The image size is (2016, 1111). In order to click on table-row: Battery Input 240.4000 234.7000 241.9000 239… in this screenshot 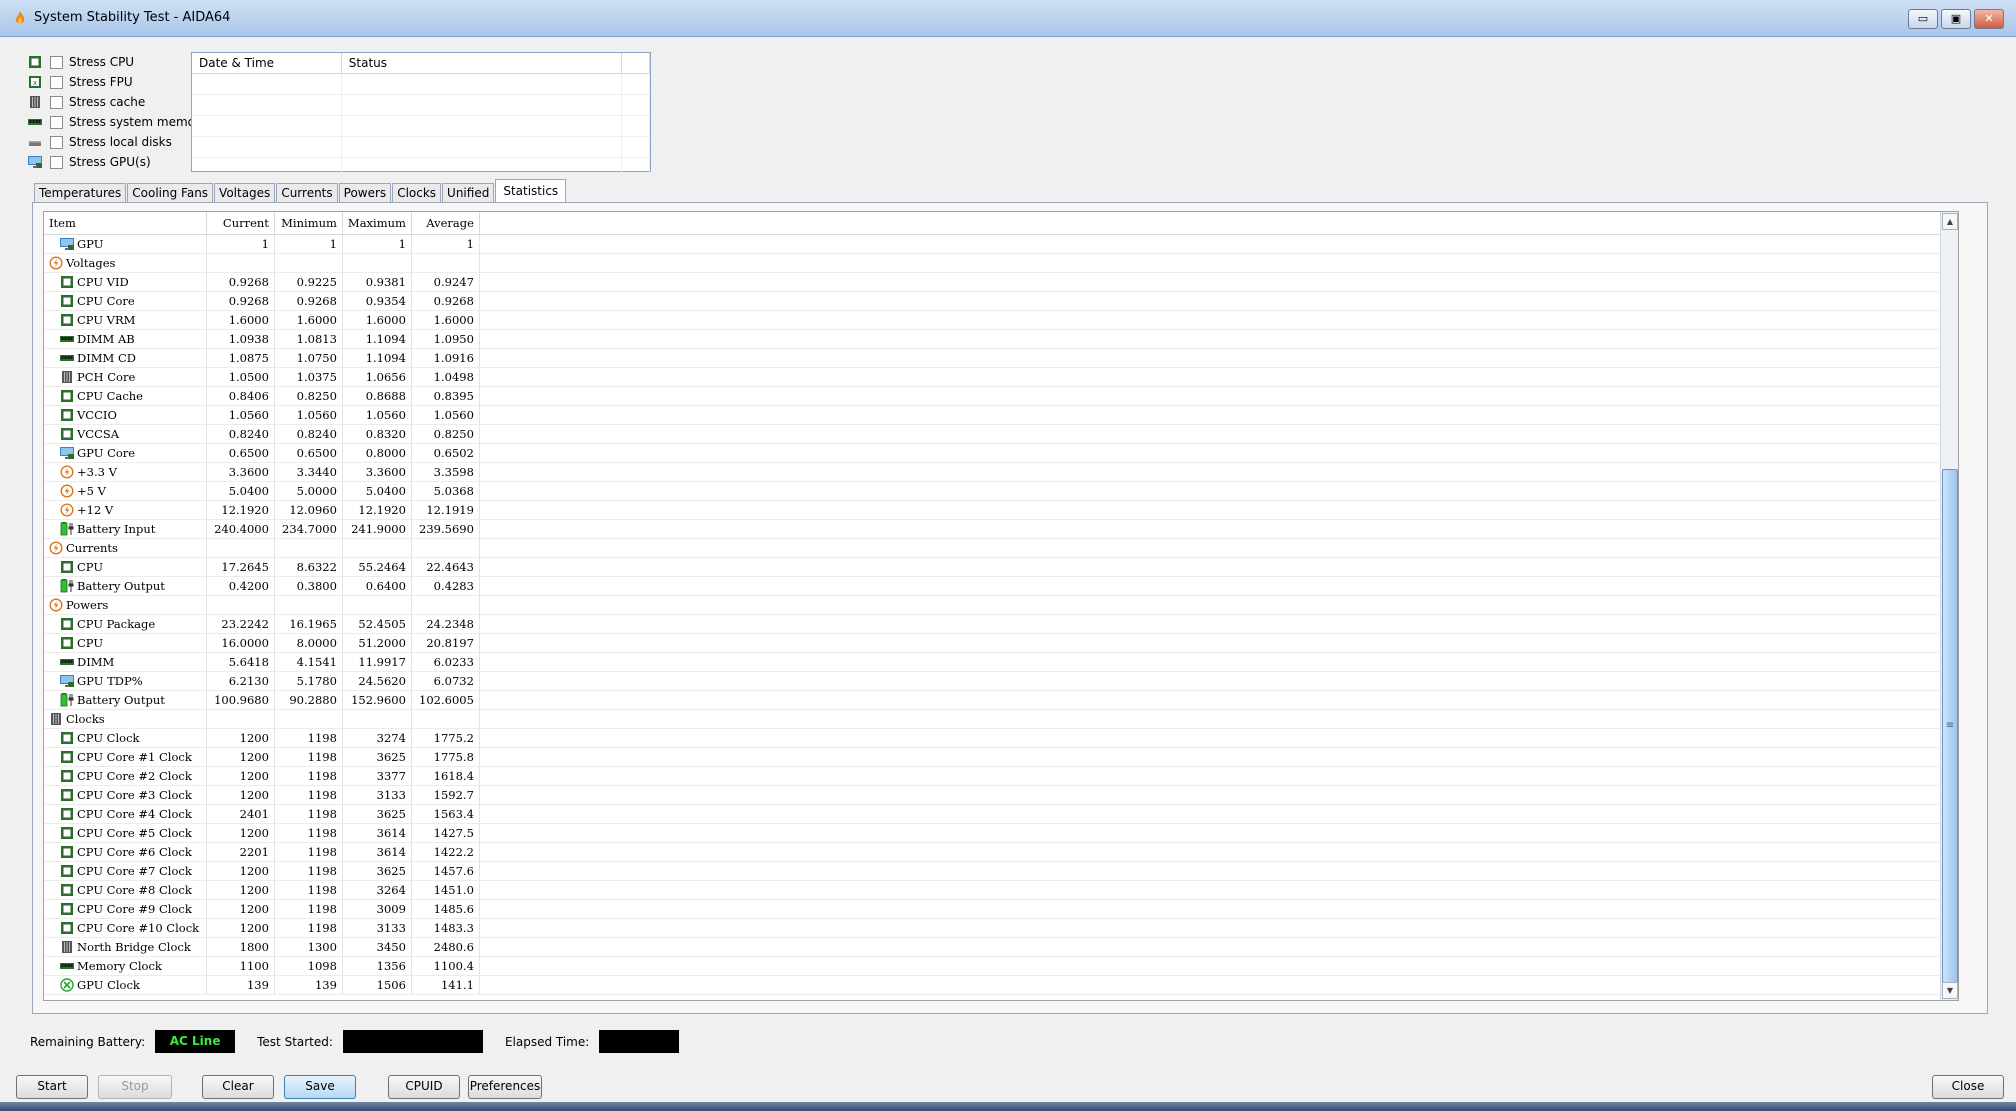, I will do `click(1001, 529)`.